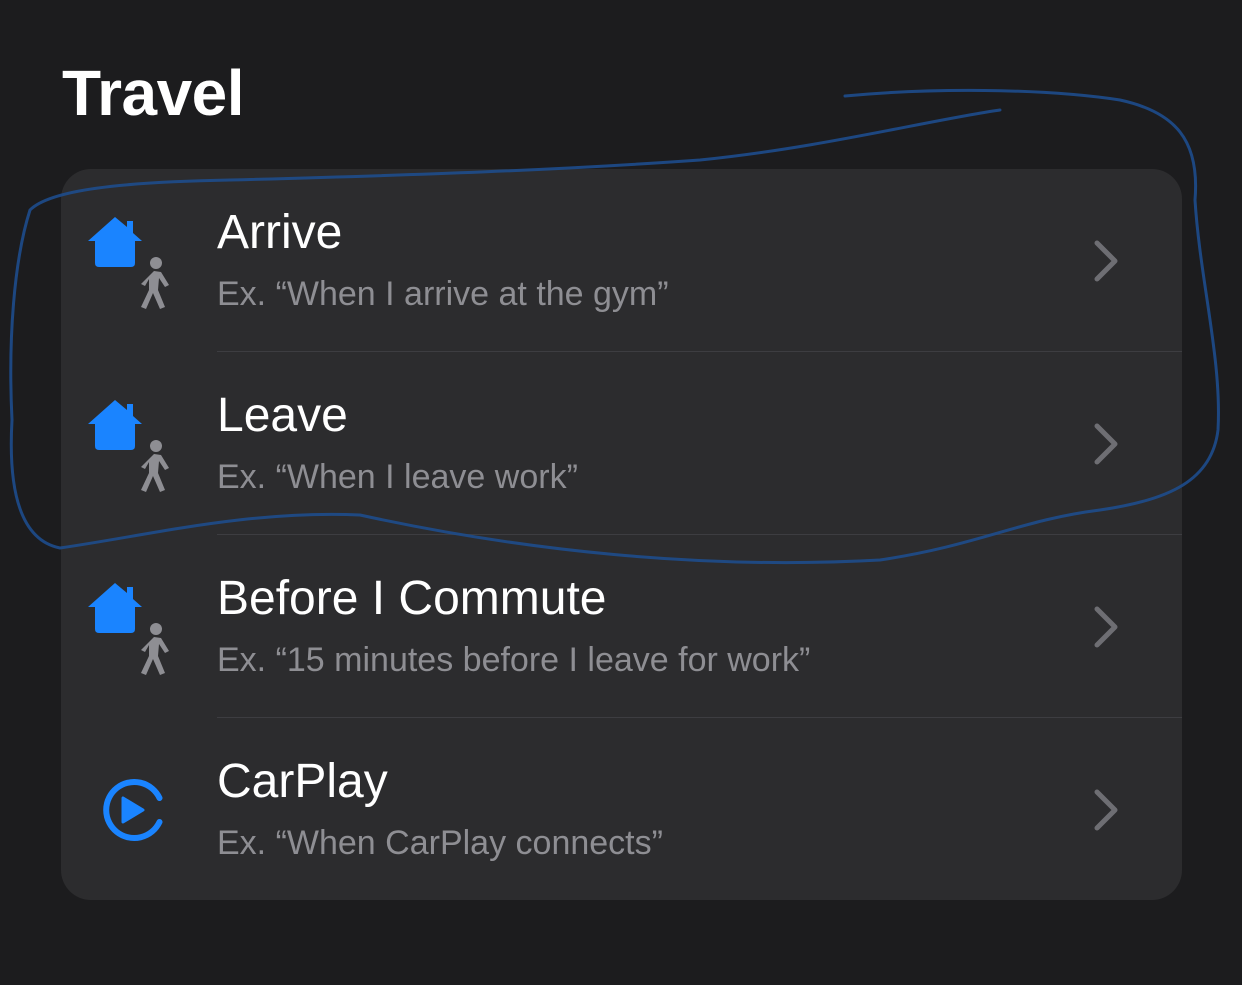 This screenshot has height=985, width=1242. What do you see at coordinates (440, 843) in the screenshot?
I see `trigger-example: Ex. “When CarPlay connects”` at bounding box center [440, 843].